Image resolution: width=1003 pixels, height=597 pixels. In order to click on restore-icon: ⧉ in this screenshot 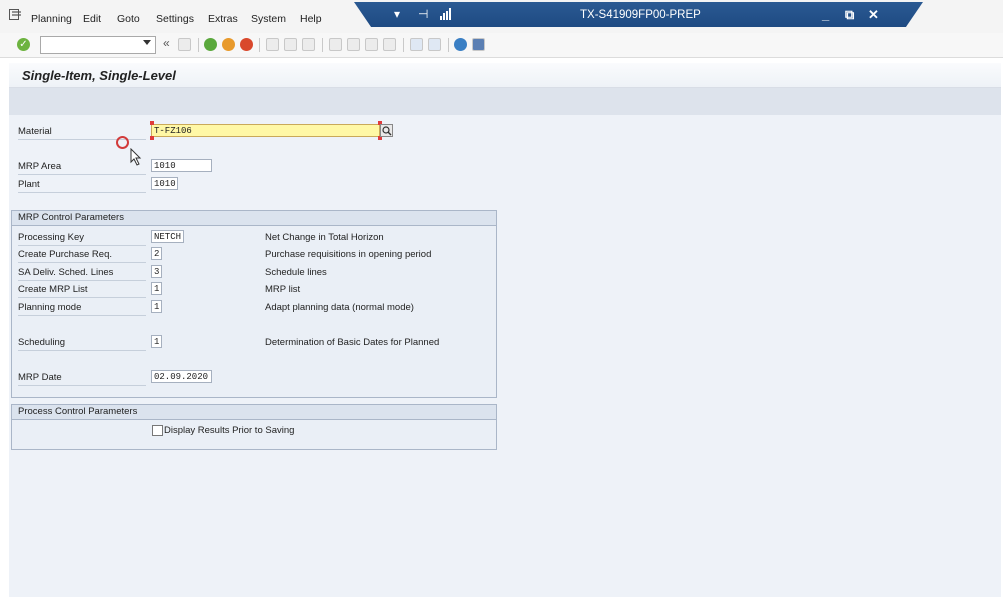, I will do `click(849, 15)`.